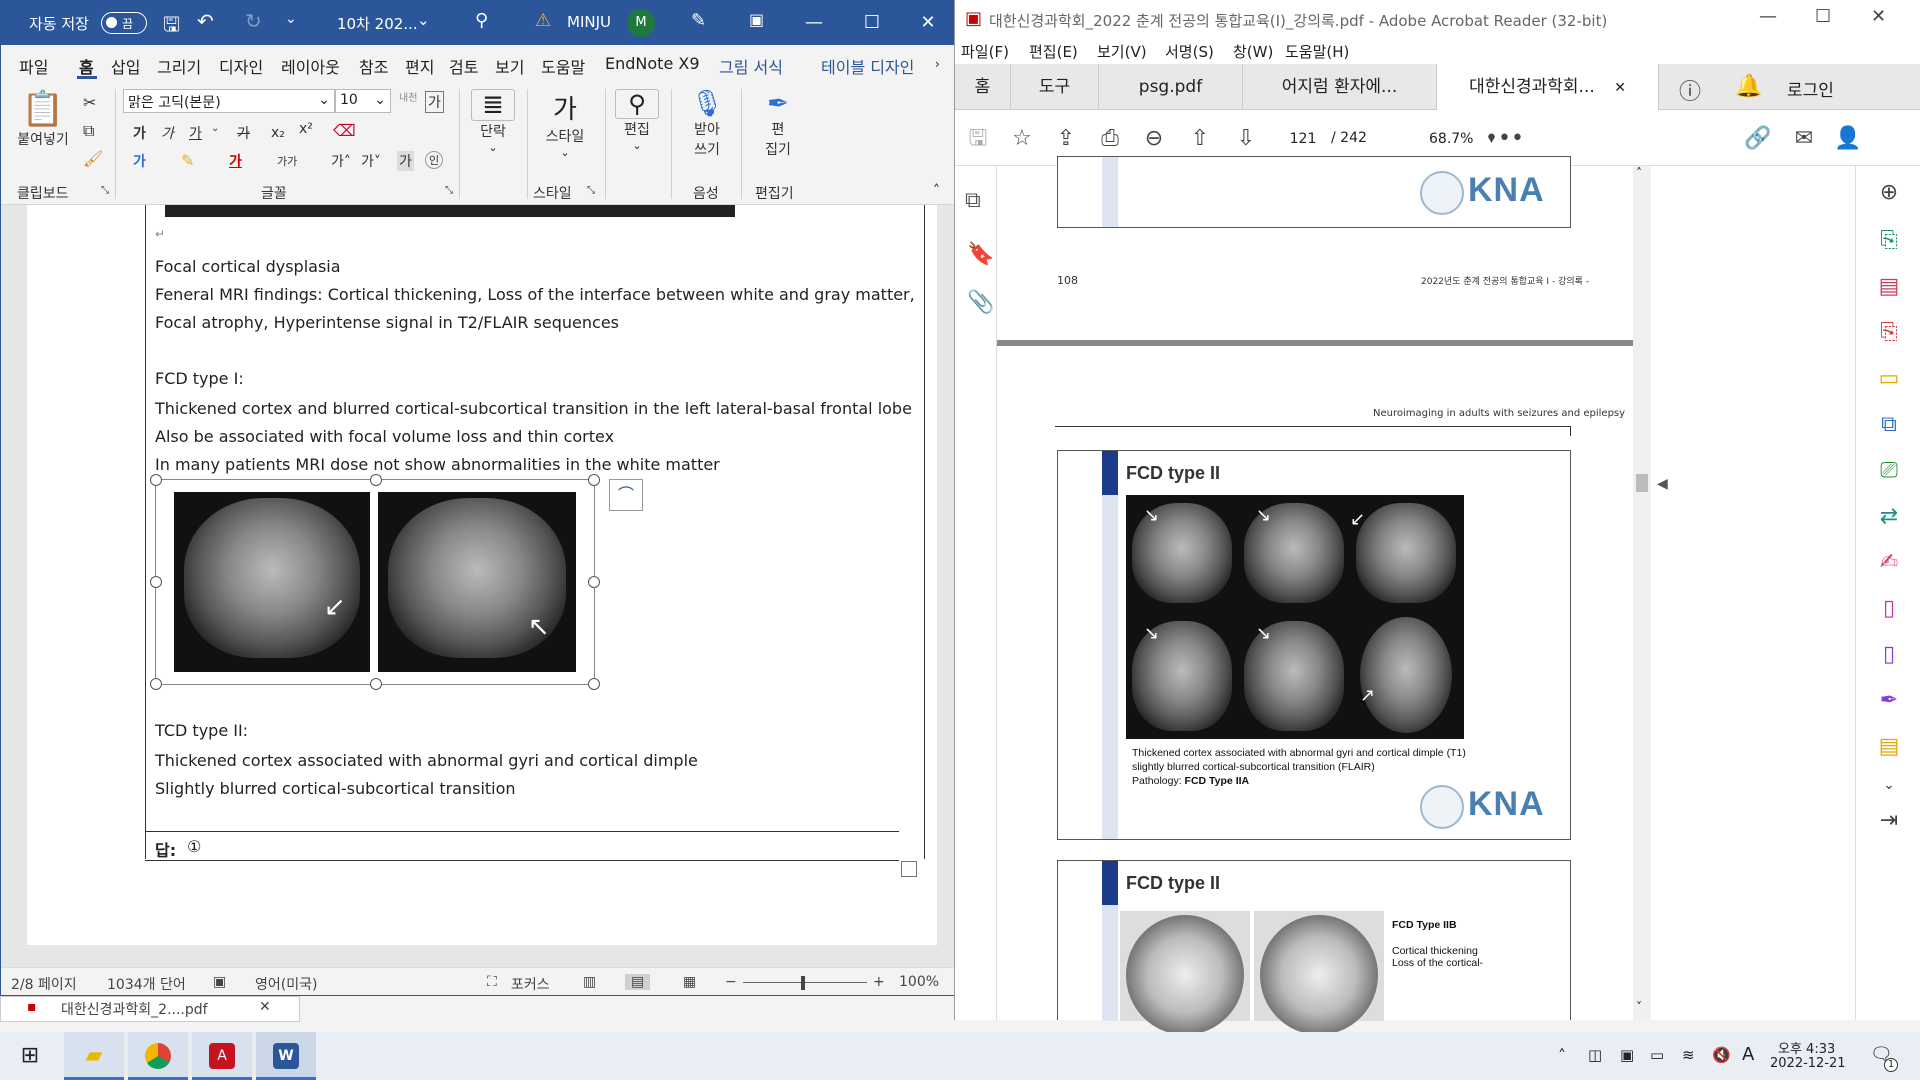 This screenshot has width=1920, height=1080. What do you see at coordinates (1748, 86) in the screenshot?
I see `bell-icon: 🔔` at bounding box center [1748, 86].